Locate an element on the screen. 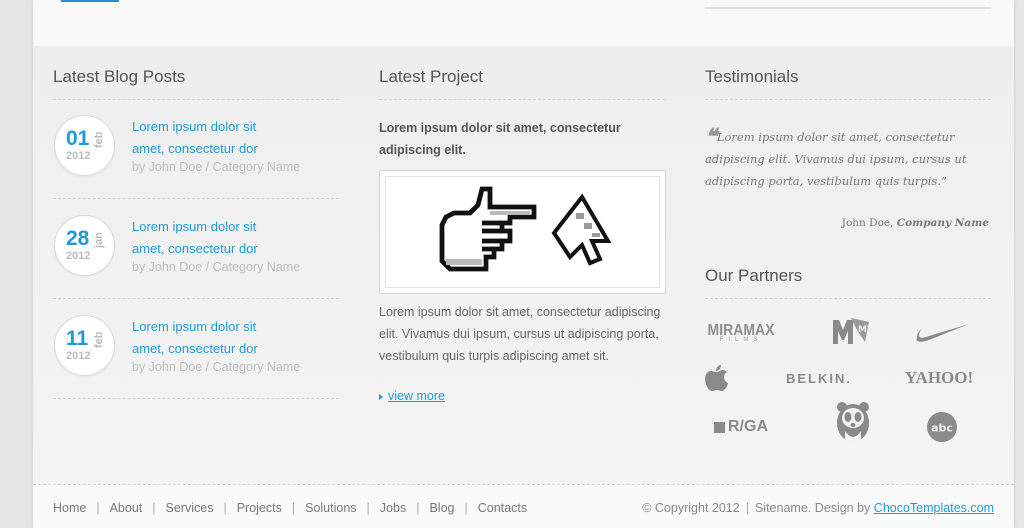 Image resolution: width=1024 pixels, height=528 pixels. top-strip is located at coordinates (523, 23).